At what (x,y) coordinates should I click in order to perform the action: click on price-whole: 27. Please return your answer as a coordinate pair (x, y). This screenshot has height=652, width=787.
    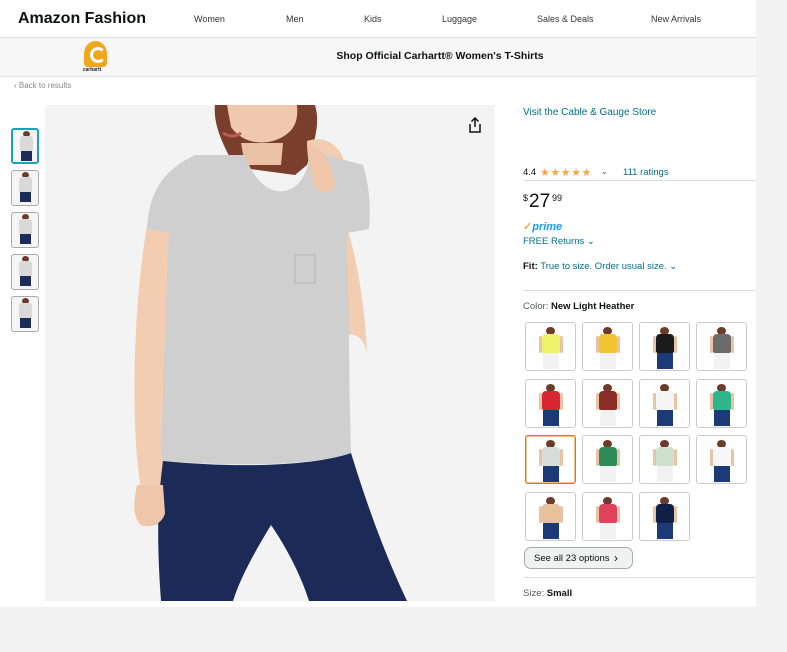
    Looking at the image, I should click on (540, 201).